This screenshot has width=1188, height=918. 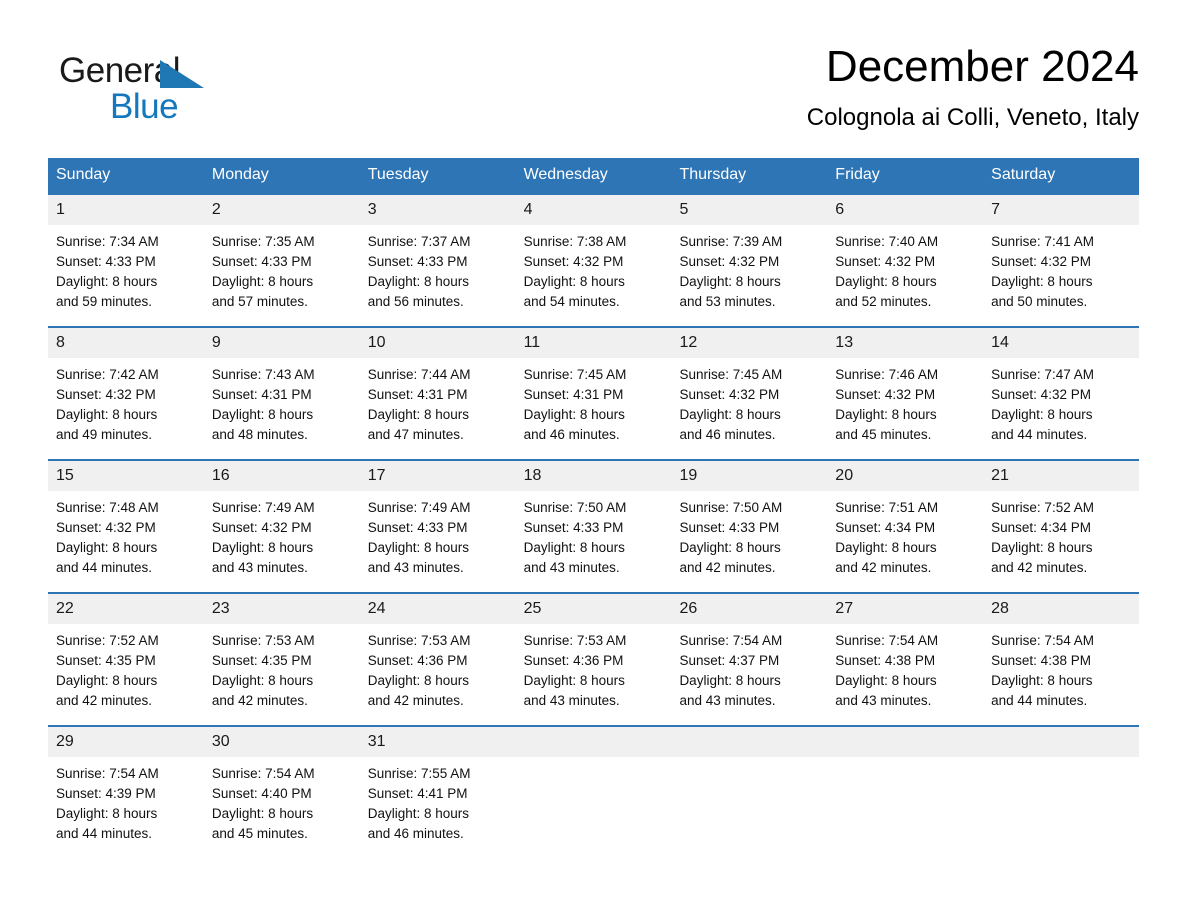 I want to click on day-number: 12, so click(x=749, y=343).